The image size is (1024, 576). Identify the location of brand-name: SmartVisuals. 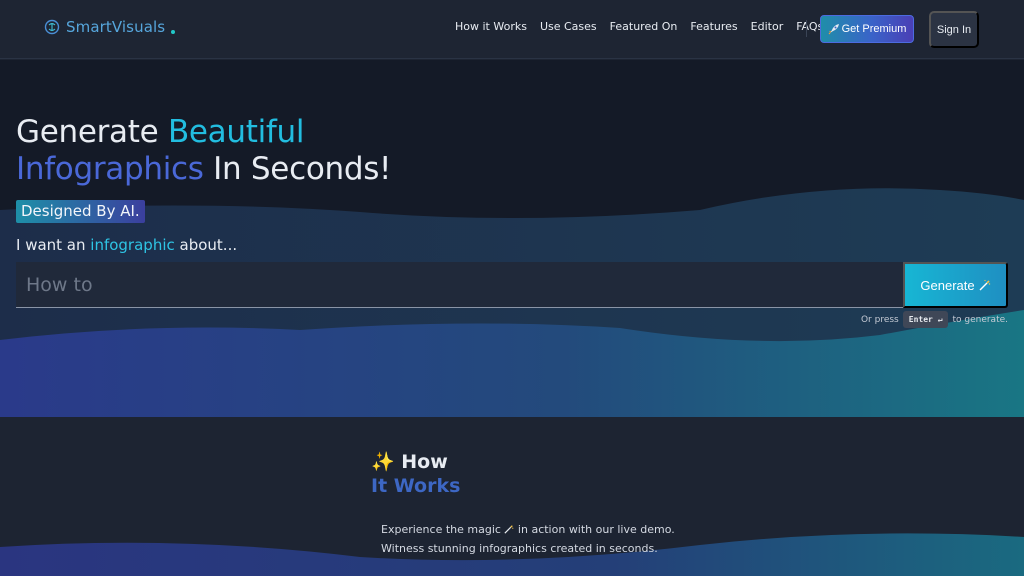
(116, 27).